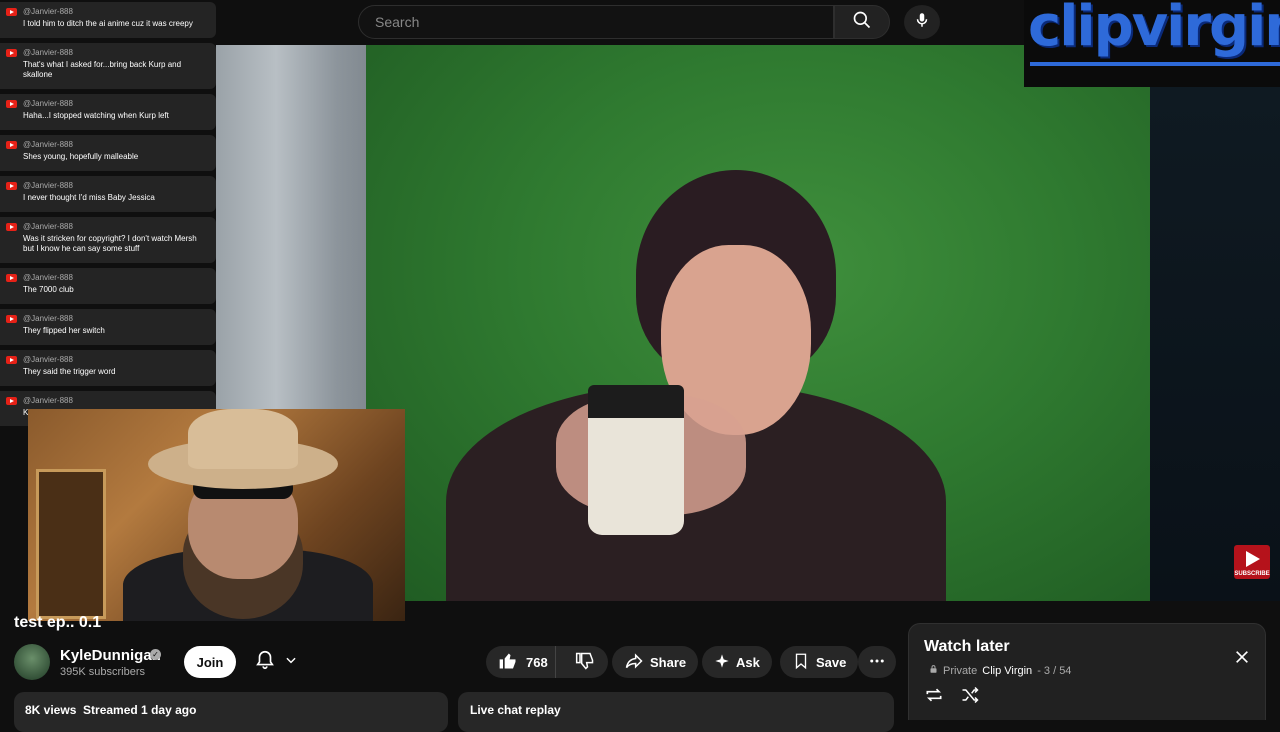 The image size is (1280, 732). I want to click on dislike-button, so click(585, 662).